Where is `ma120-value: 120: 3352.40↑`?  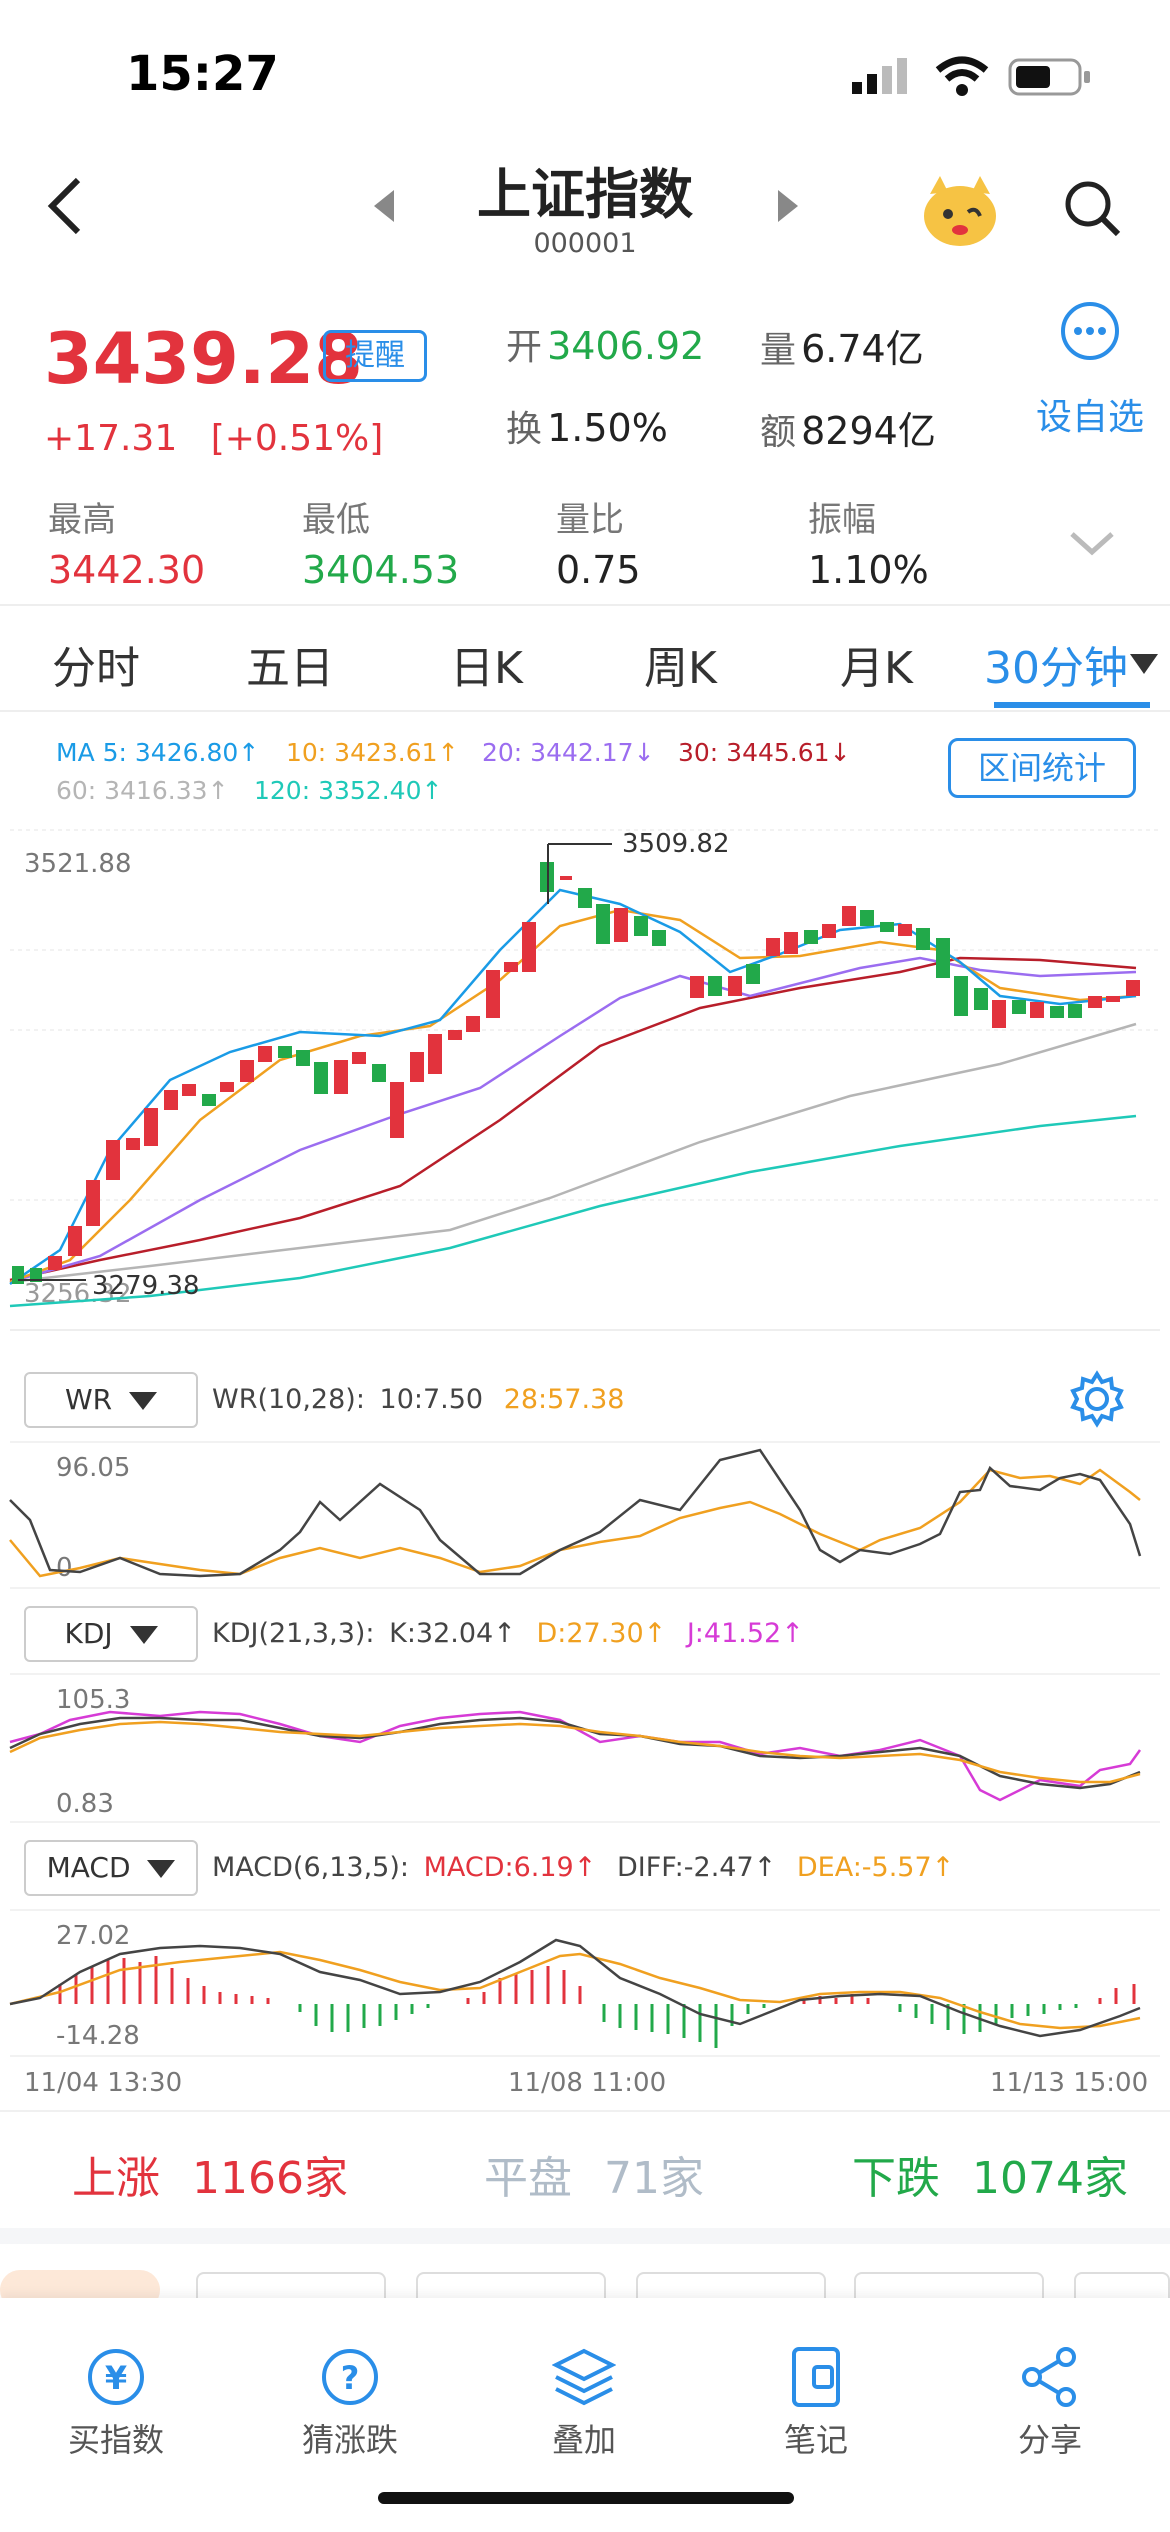 ma120-value: 120: 3352.40↑ is located at coordinates (348, 790).